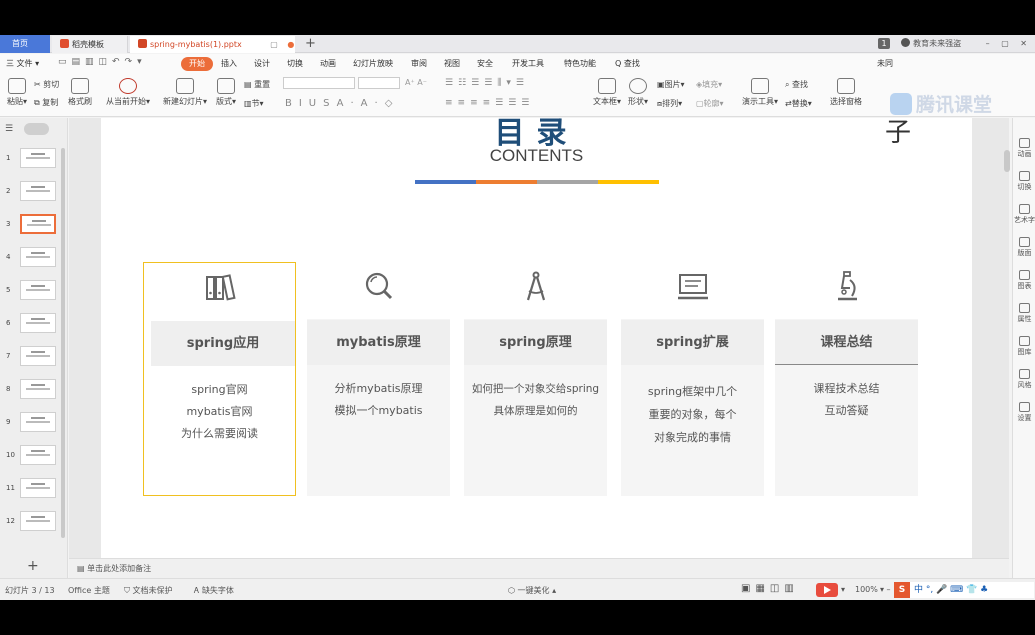 The height and width of the screenshot is (635, 1035). I want to click on menu-tab-animation: 动画, so click(328, 64).